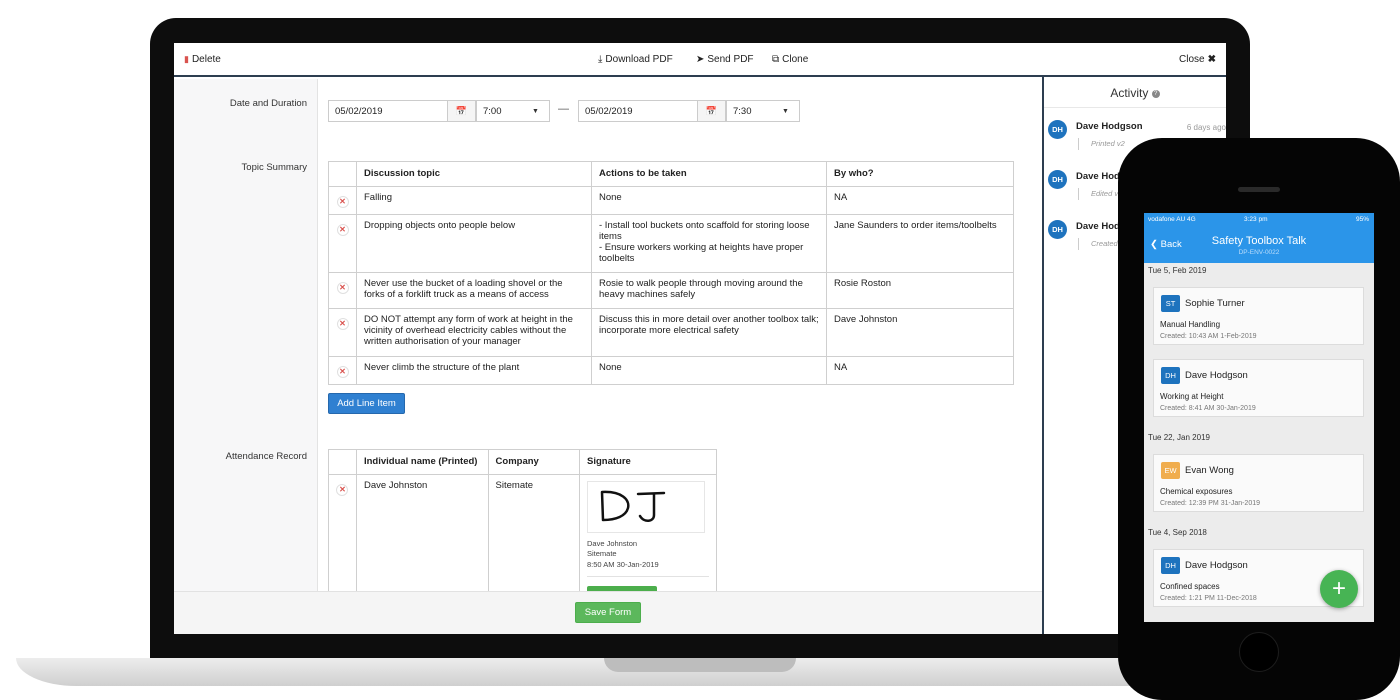 This screenshot has width=1400, height=700. I want to click on table-header: Company, so click(534, 462).